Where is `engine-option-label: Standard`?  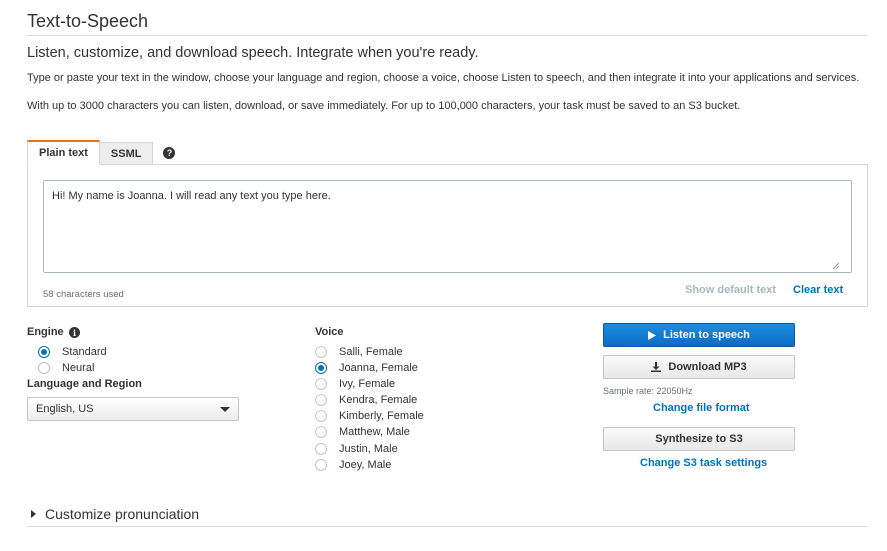 engine-option-label: Standard is located at coordinates (84, 352).